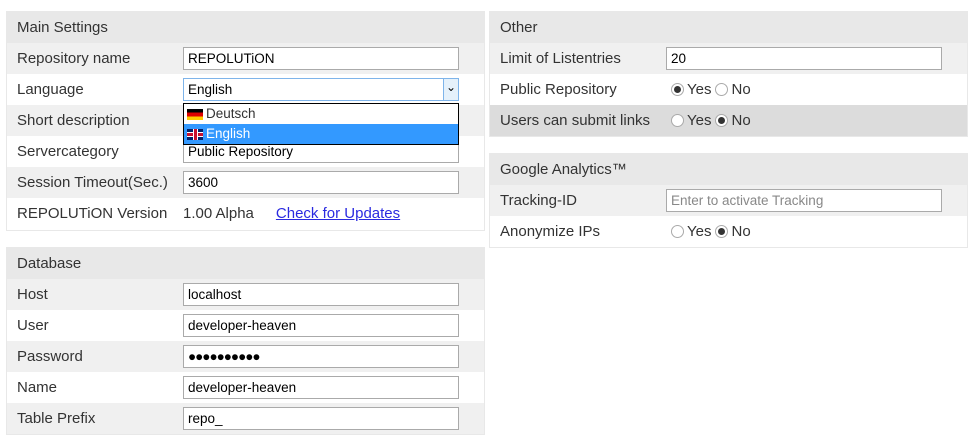  I want to click on row-tracking-id: Tracking-ID Enter to activate Tracking, so click(728, 200).